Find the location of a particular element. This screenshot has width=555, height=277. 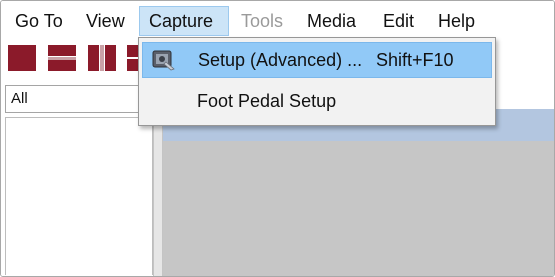

menu-bar: Go To View Capture Tools Media Edit Help is located at coordinates (277, 20).